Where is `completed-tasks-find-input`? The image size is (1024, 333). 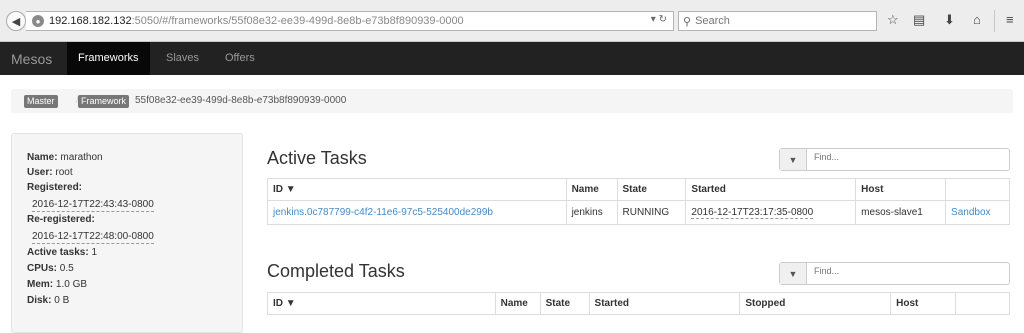 completed-tasks-find-input is located at coordinates (909, 271).